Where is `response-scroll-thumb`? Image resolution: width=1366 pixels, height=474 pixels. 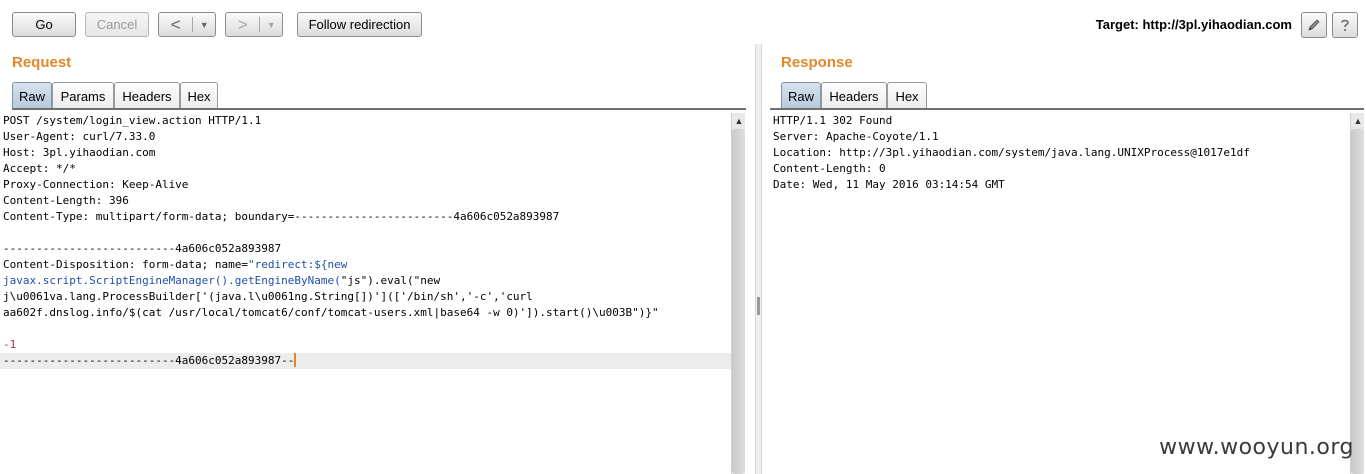 response-scroll-thumb is located at coordinates (1357, 301).